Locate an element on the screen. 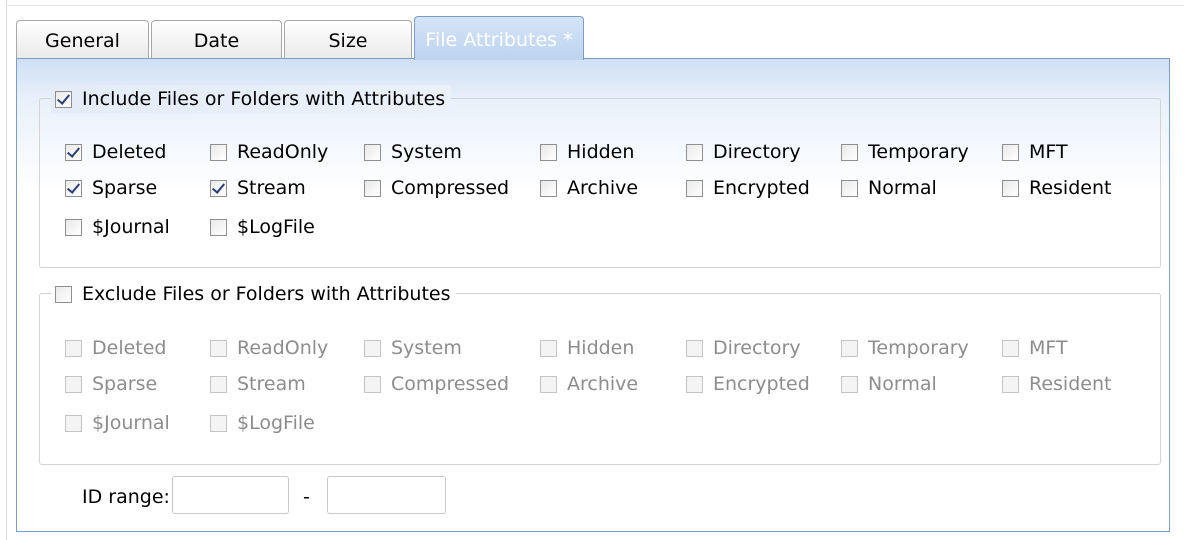 The image size is (1184, 540). frame-border-left is located at coordinates (6, 270).